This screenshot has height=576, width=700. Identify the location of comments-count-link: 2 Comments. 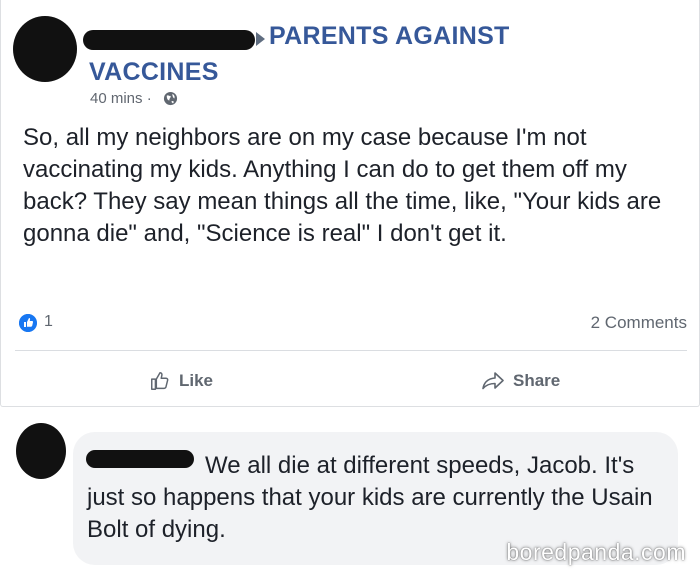
(639, 323).